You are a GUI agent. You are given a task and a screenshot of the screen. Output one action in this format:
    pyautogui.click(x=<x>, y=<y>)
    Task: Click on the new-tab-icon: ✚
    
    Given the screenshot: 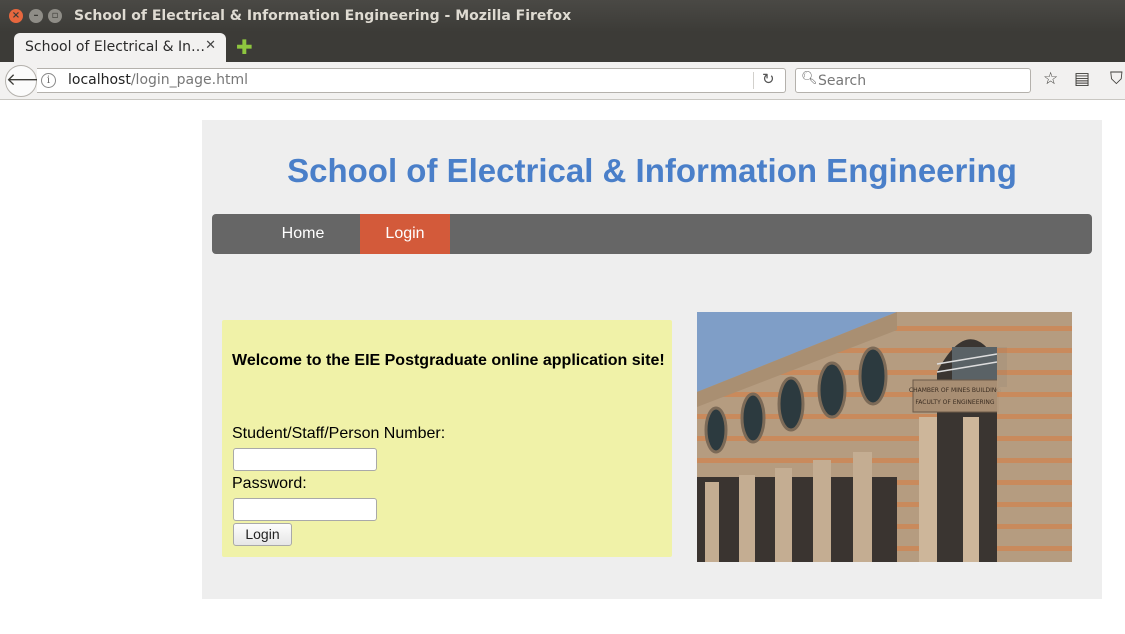 What is the action you would take?
    pyautogui.click(x=244, y=47)
    